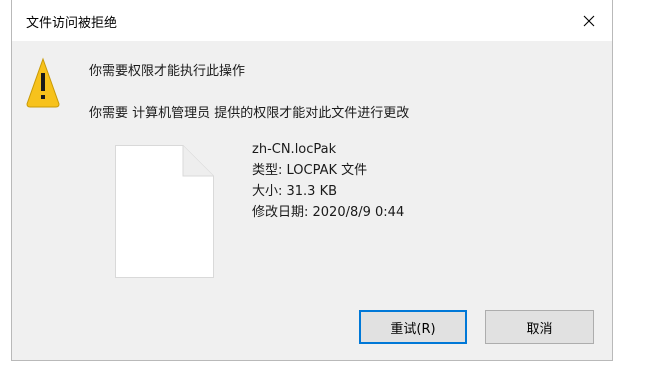 The image size is (656, 369). What do you see at coordinates (539, 327) in the screenshot?
I see `cancel-button: 取消` at bounding box center [539, 327].